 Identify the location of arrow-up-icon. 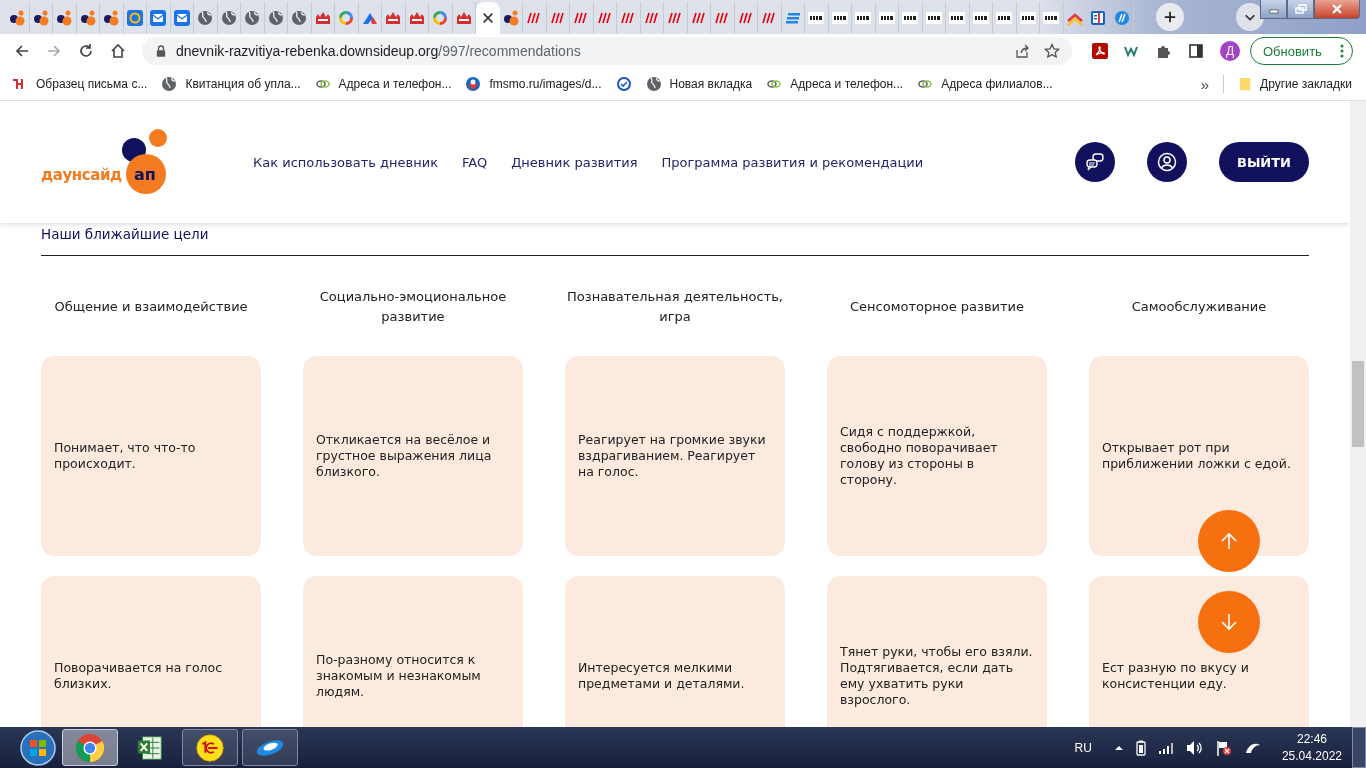
(1229, 541).